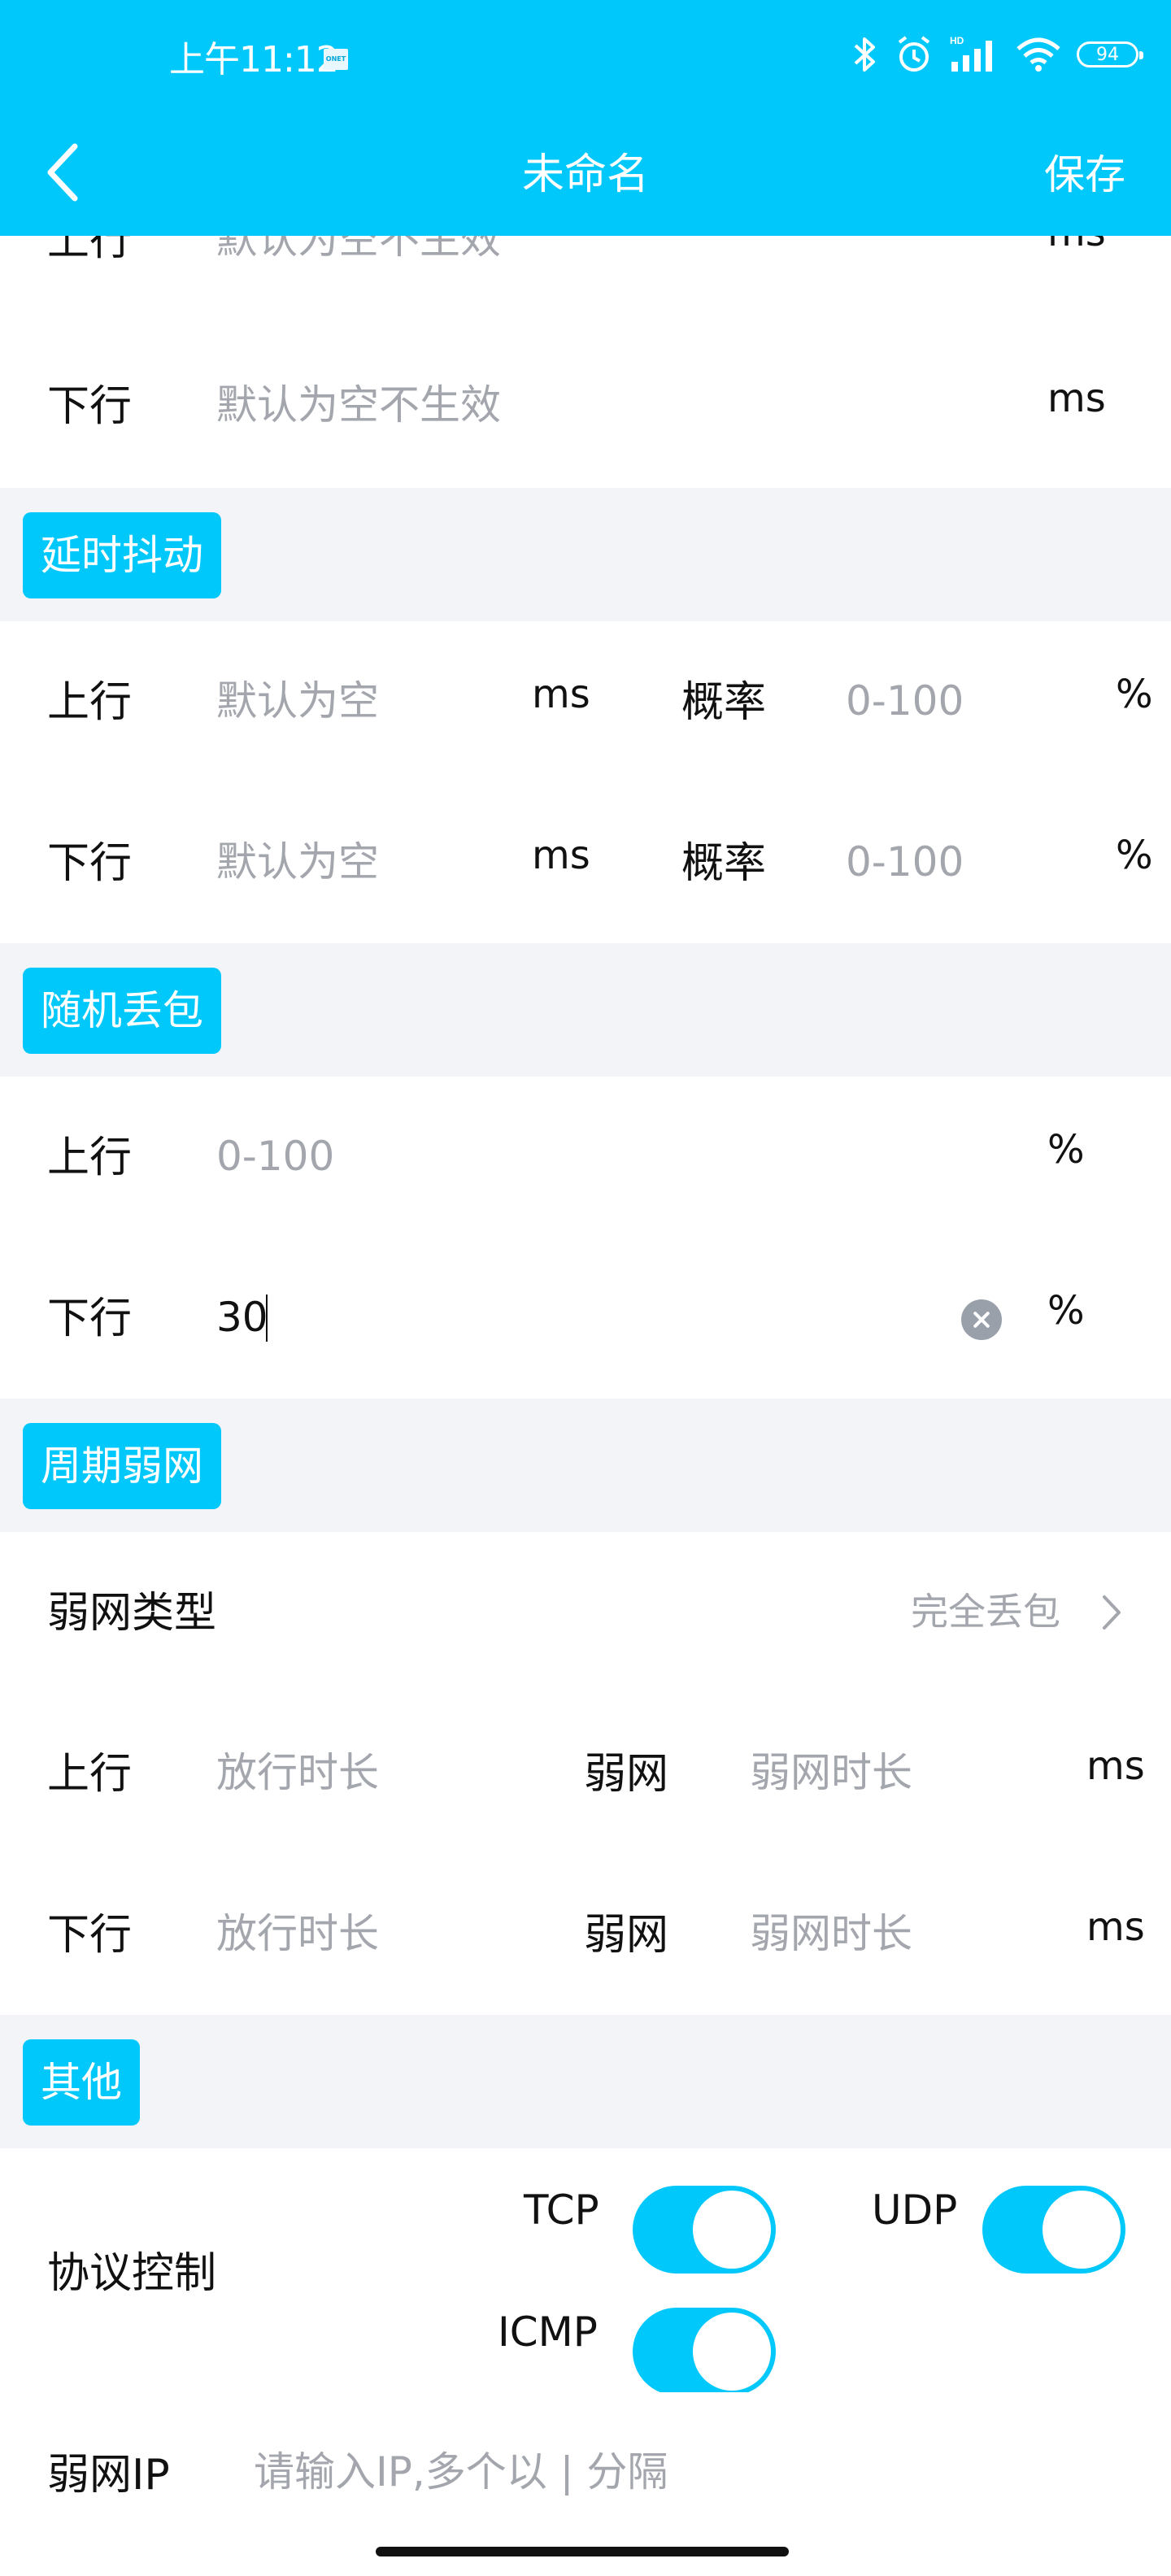 Image resolution: width=1171 pixels, height=2576 pixels. What do you see at coordinates (585, 280) in the screenshot?
I see `latency-up-row: 上行 默认为空不生效 ms` at bounding box center [585, 280].